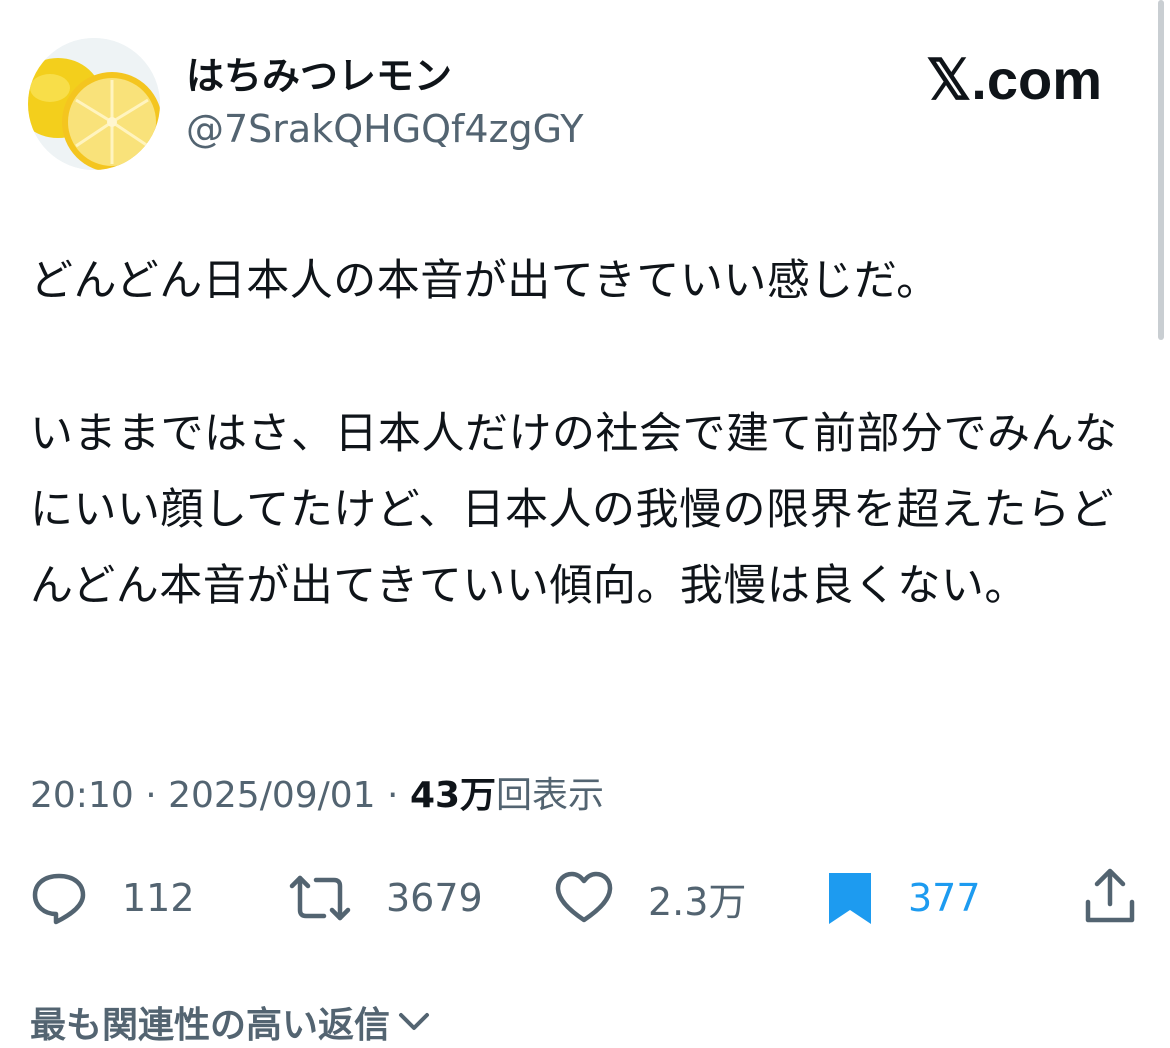 The height and width of the screenshot is (1048, 1170). What do you see at coordinates (320, 898) in the screenshot?
I see `repost-icon` at bounding box center [320, 898].